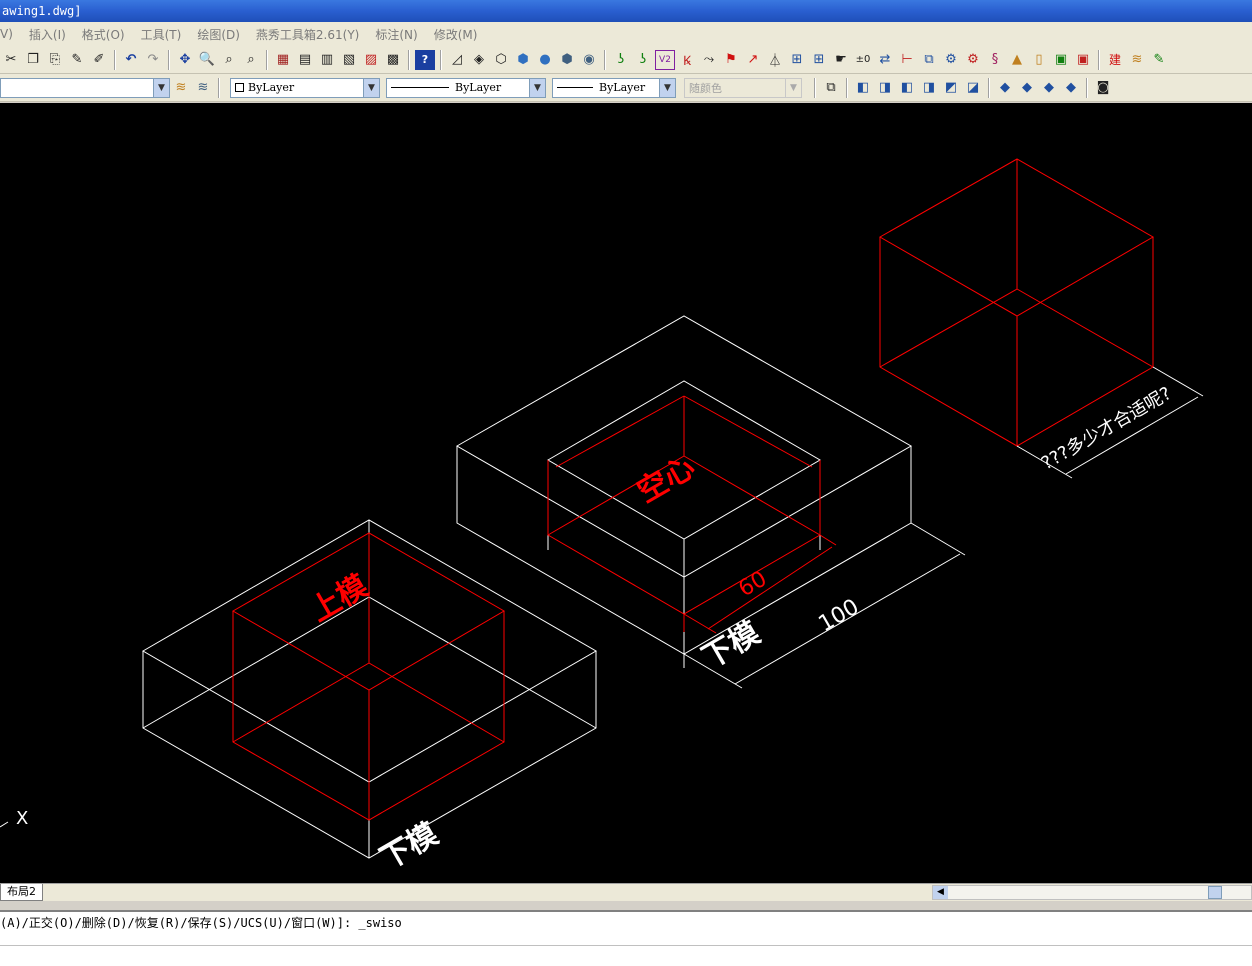 The image size is (1252, 966). Describe the element at coordinates (131, 60) in the screenshot. I see `undo-icon: ↶` at that location.